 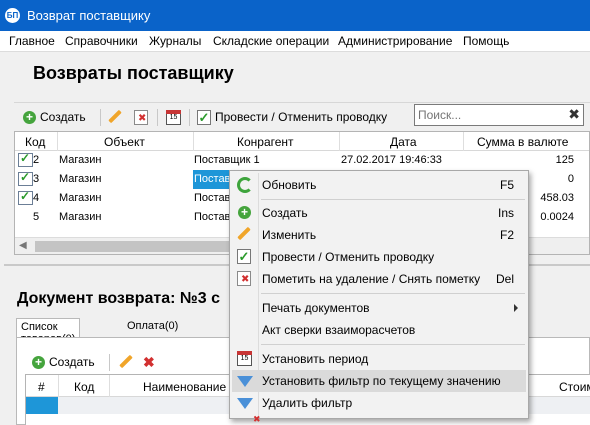 I want to click on menu-item-label: Изменить, so click(x=289, y=235).